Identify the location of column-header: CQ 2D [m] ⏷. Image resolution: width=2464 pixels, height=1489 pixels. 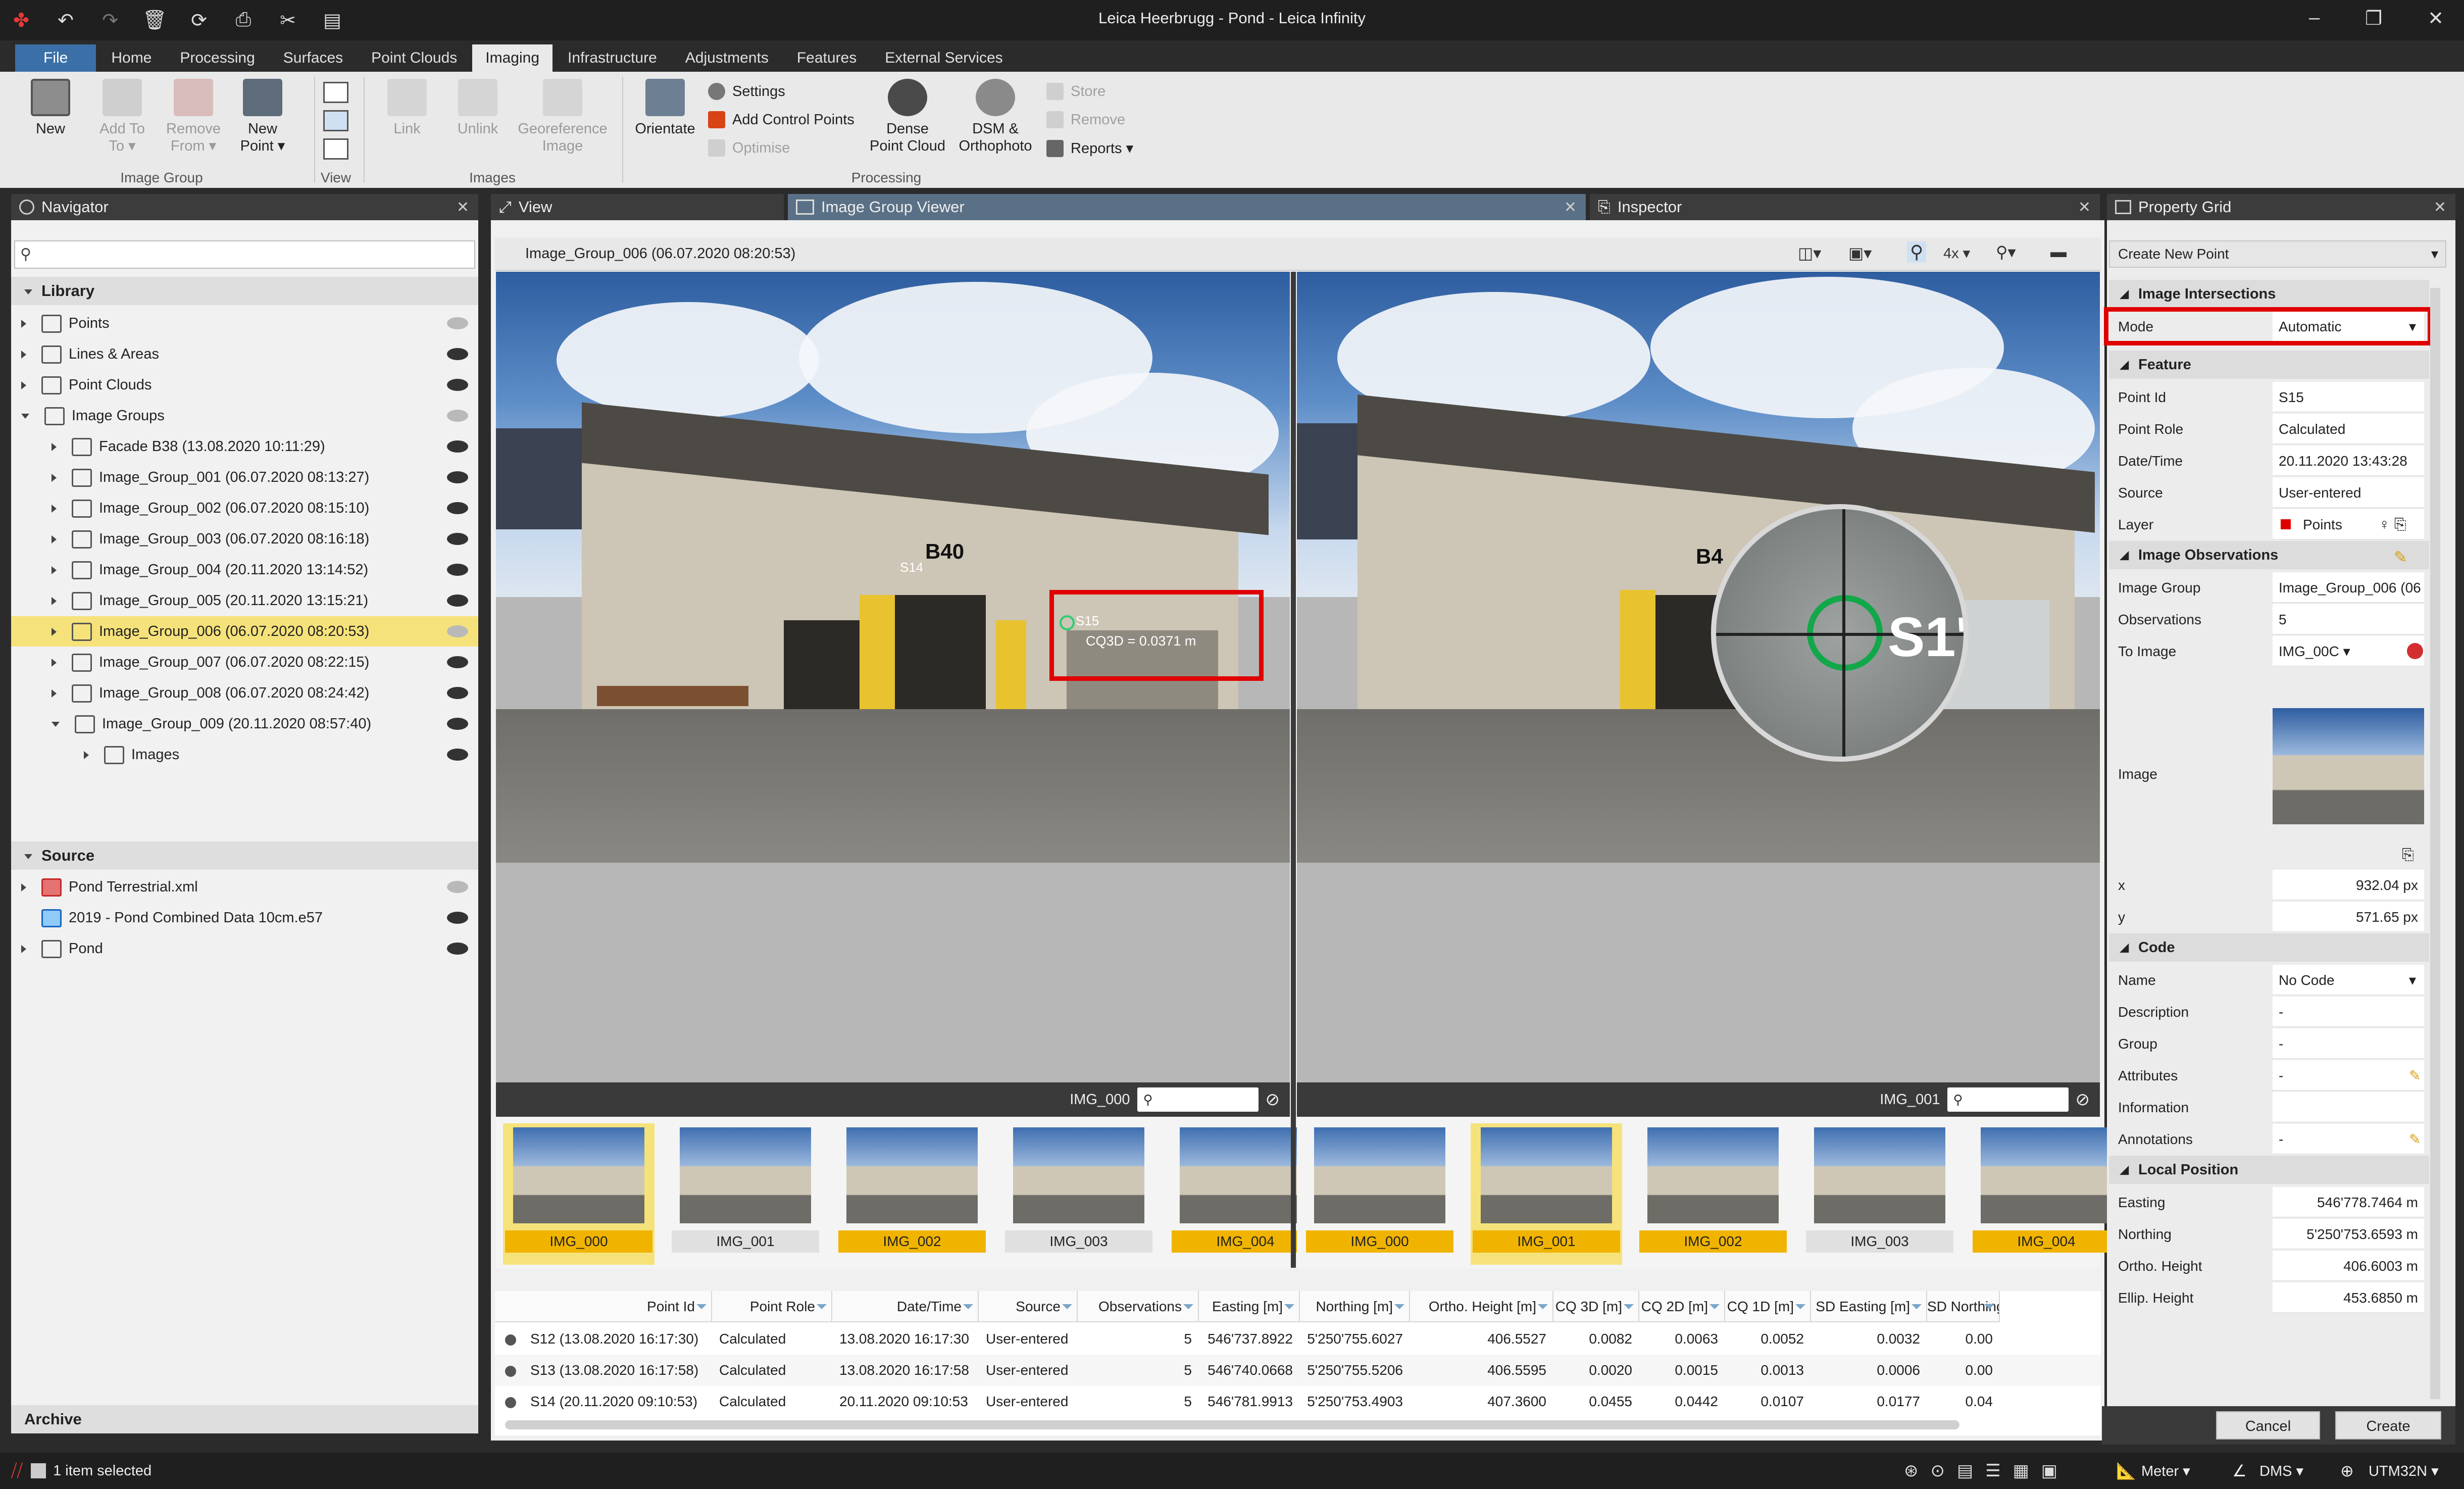
(1682, 1306).